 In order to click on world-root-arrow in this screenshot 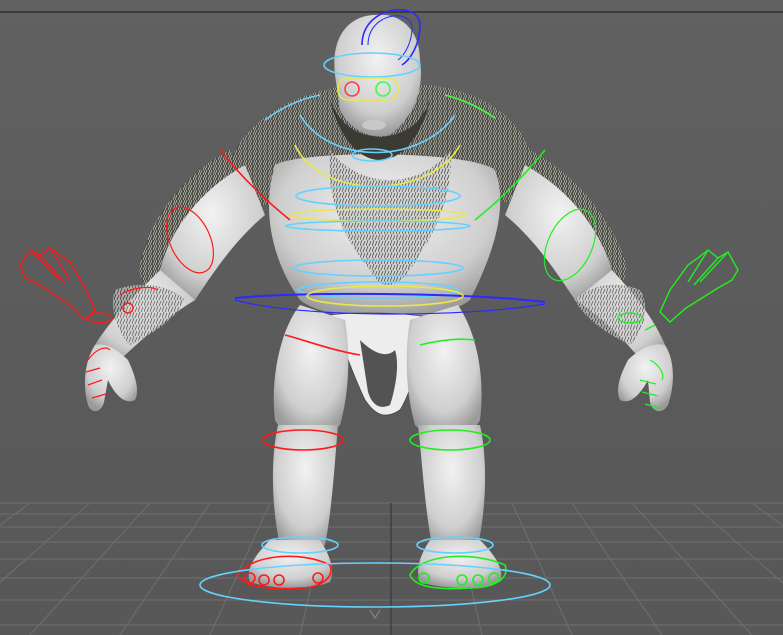, I will do `click(375, 614)`.